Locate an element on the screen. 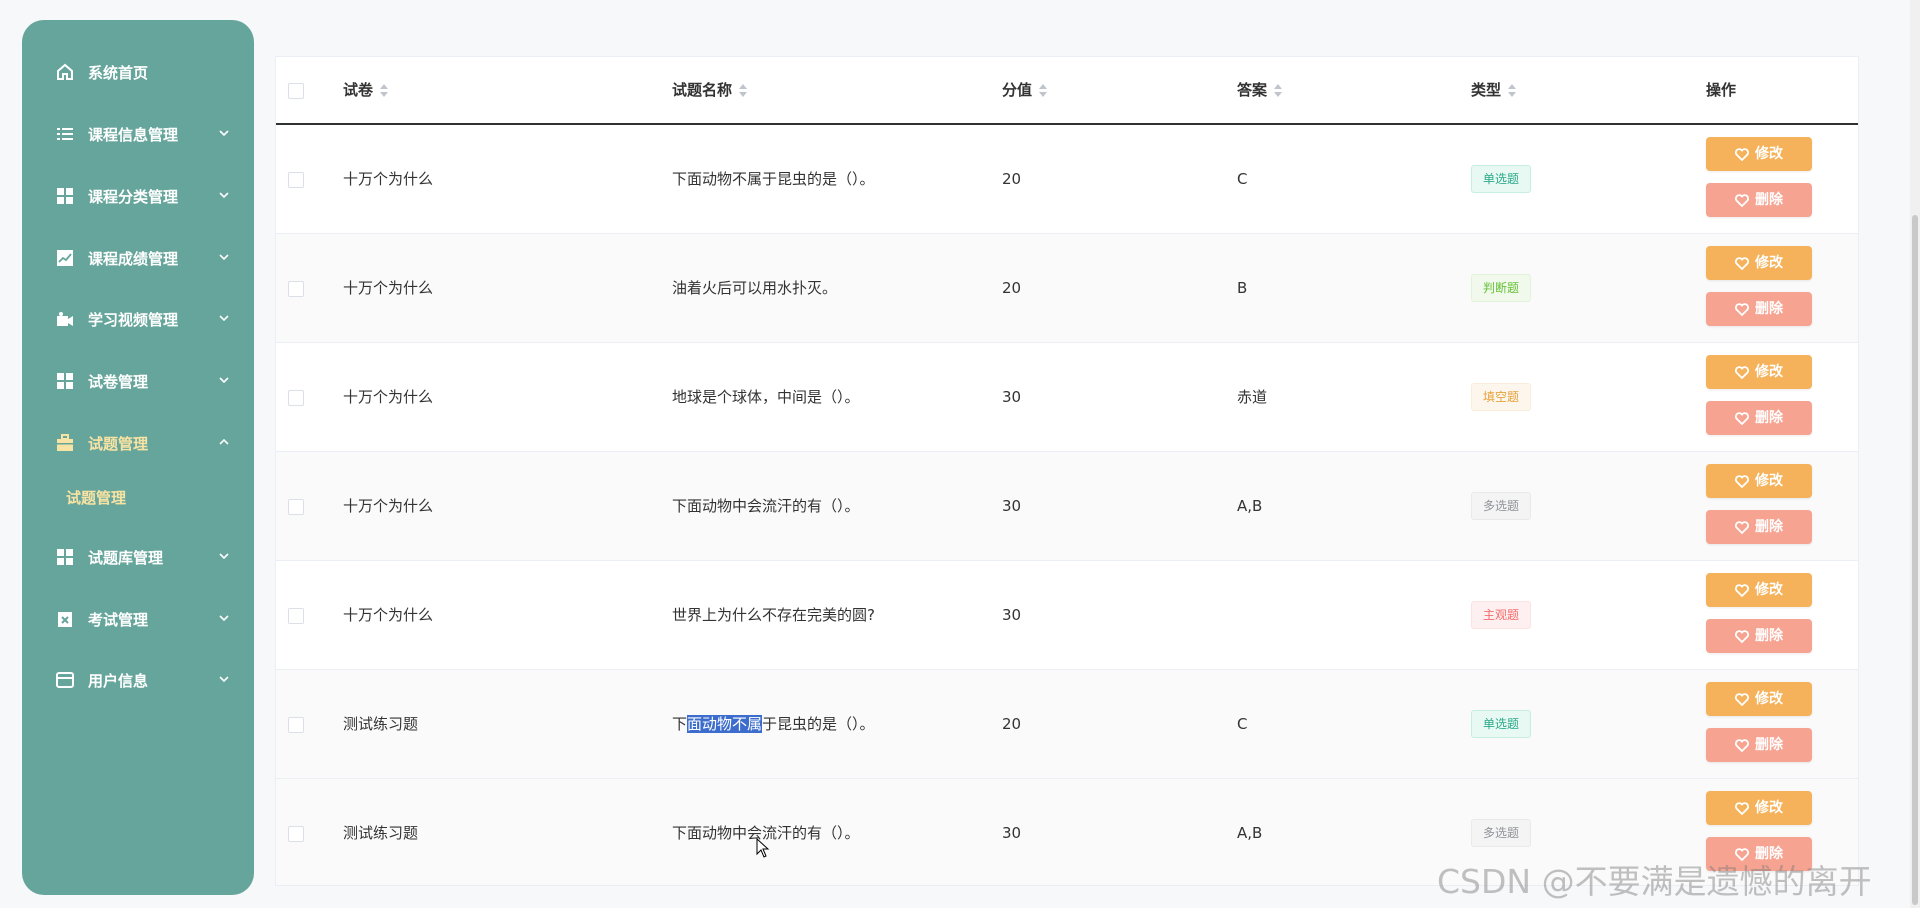 The height and width of the screenshot is (908, 1920). nav-exam: 考试管理 is located at coordinates (138, 619).